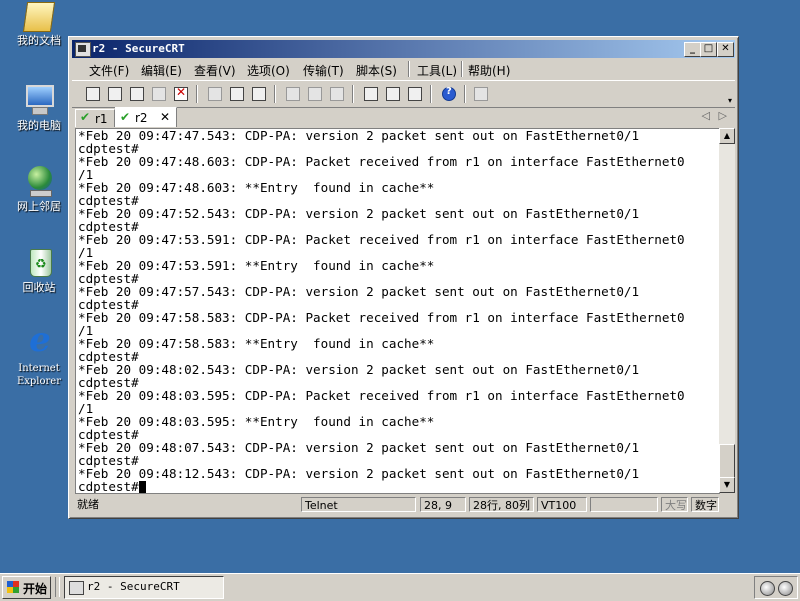 The width and height of the screenshot is (800, 601). I want to click on my-computer-icon, so click(39, 100).